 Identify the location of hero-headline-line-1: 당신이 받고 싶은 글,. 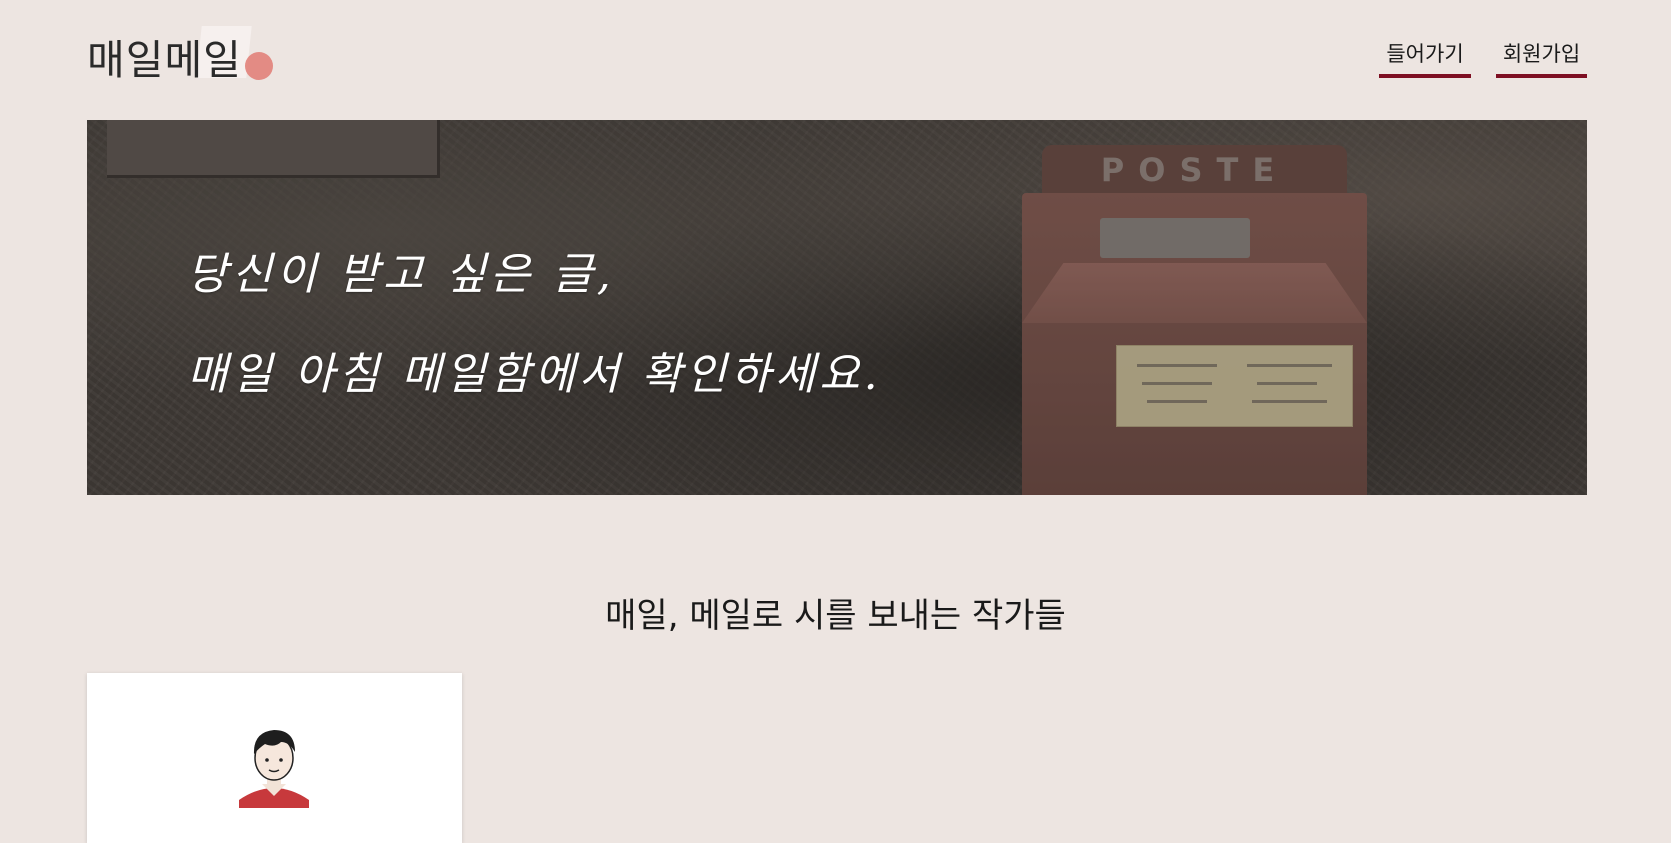
(401, 274).